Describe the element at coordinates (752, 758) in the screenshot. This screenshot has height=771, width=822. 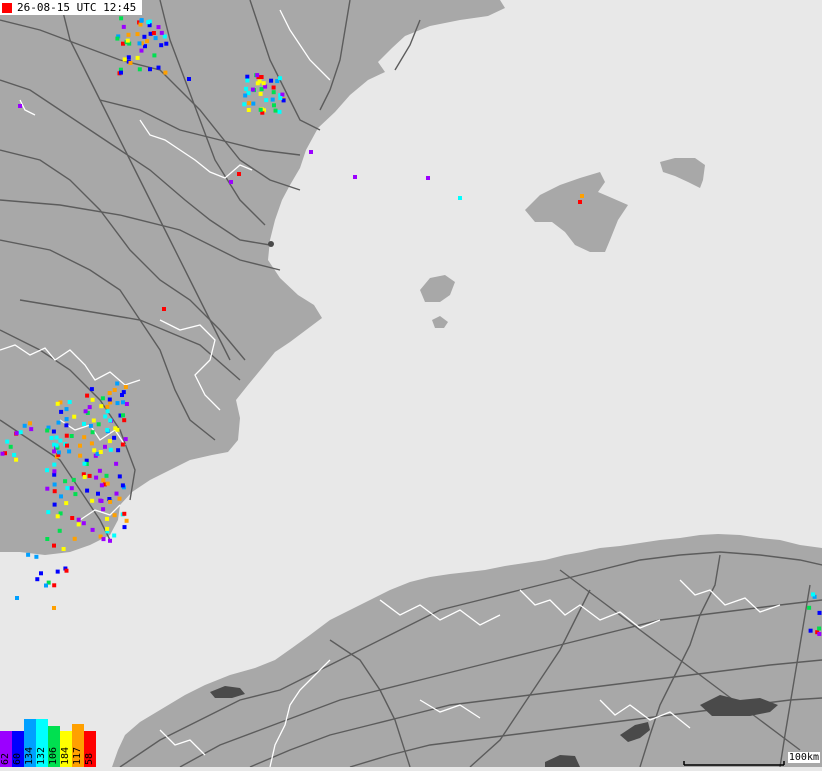
I see `scale-bar: 100km` at that location.